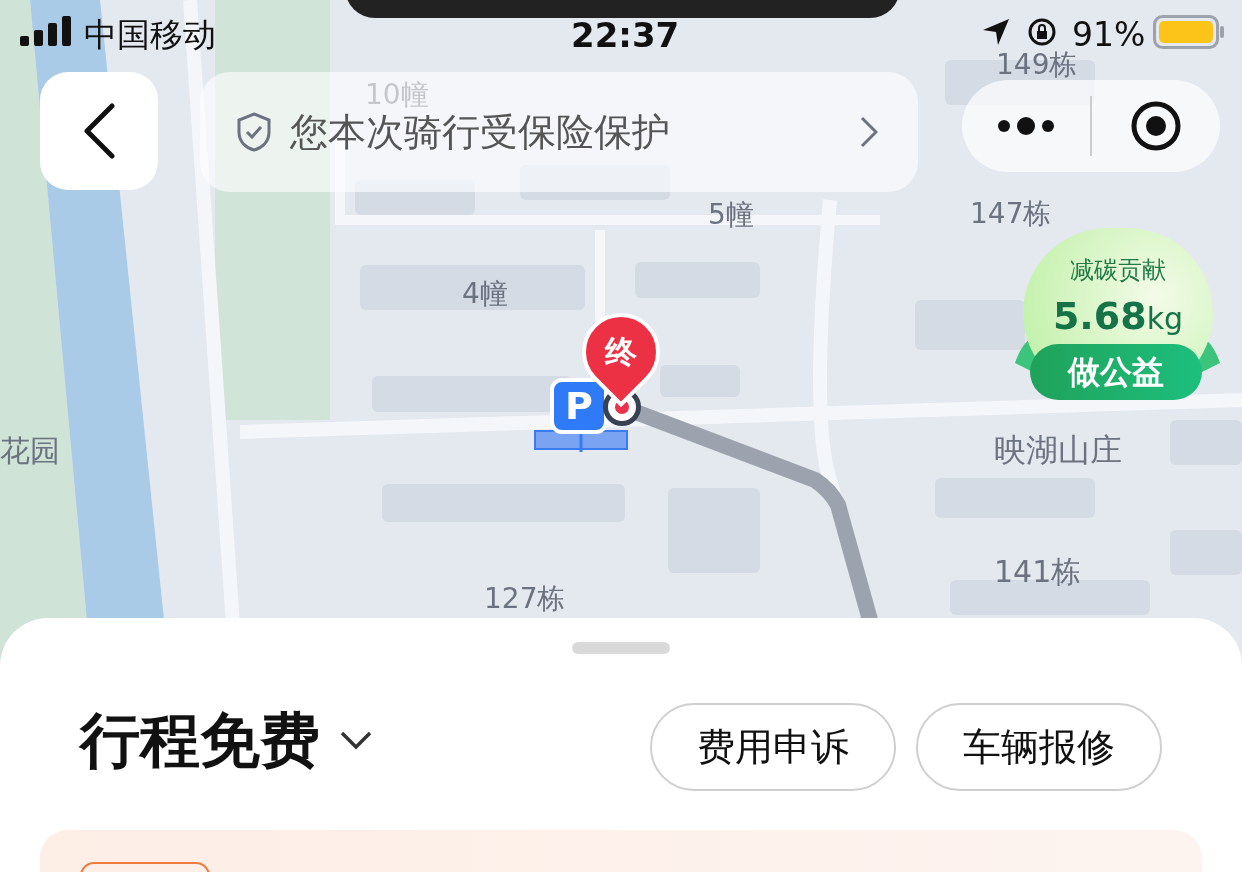  What do you see at coordinates (200, 740) in the screenshot?
I see `trip-fee-title: 行程免费` at bounding box center [200, 740].